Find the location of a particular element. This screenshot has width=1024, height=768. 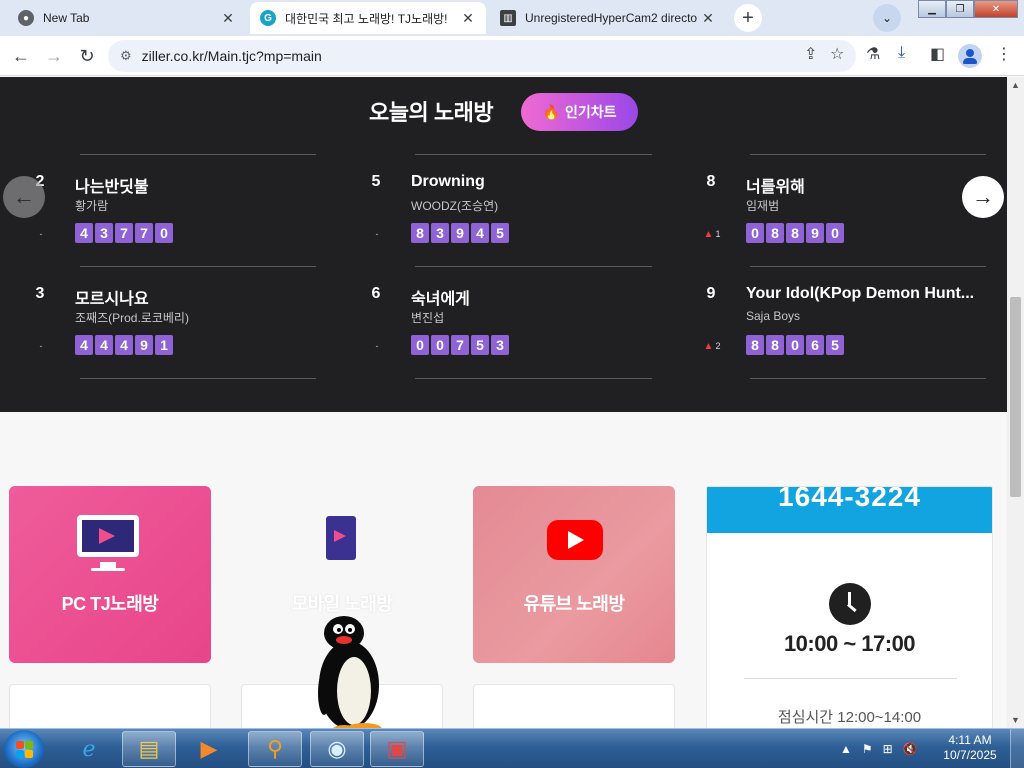

rank-change-value: 2 is located at coordinates (718, 346).